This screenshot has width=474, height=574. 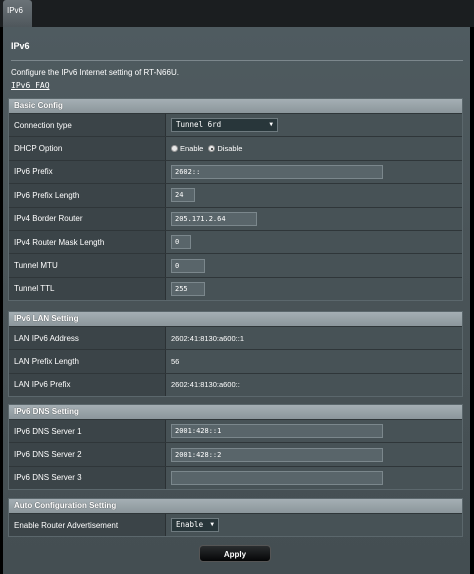 I want to click on lan-prefix-length-row: LAN Prefix Length 56, so click(x=235, y=361).